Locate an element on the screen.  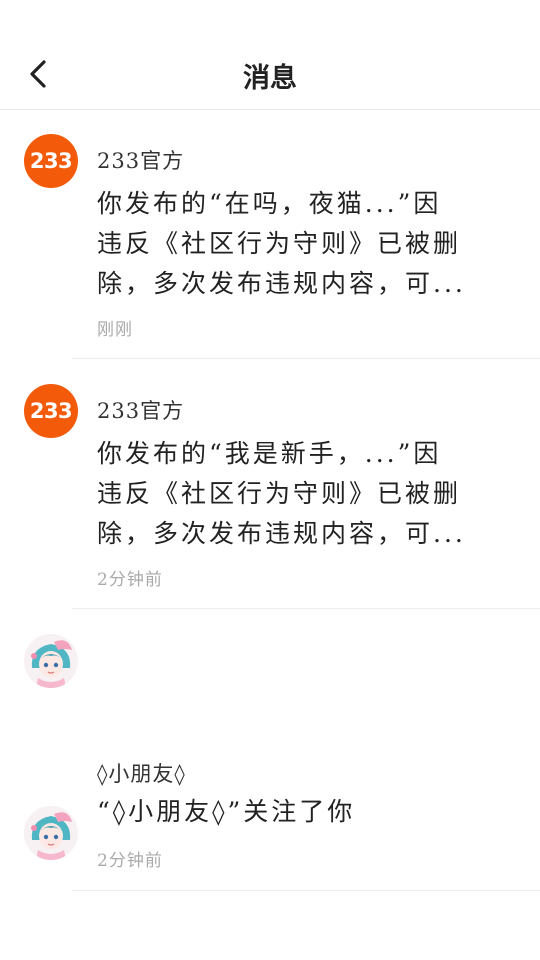
page-title: 消息 is located at coordinates (270, 78).